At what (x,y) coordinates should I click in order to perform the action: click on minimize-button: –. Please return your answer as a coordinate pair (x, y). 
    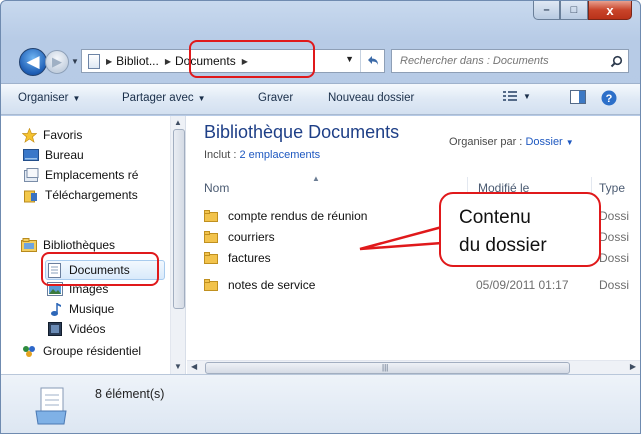
    Looking at the image, I should click on (546, 10).